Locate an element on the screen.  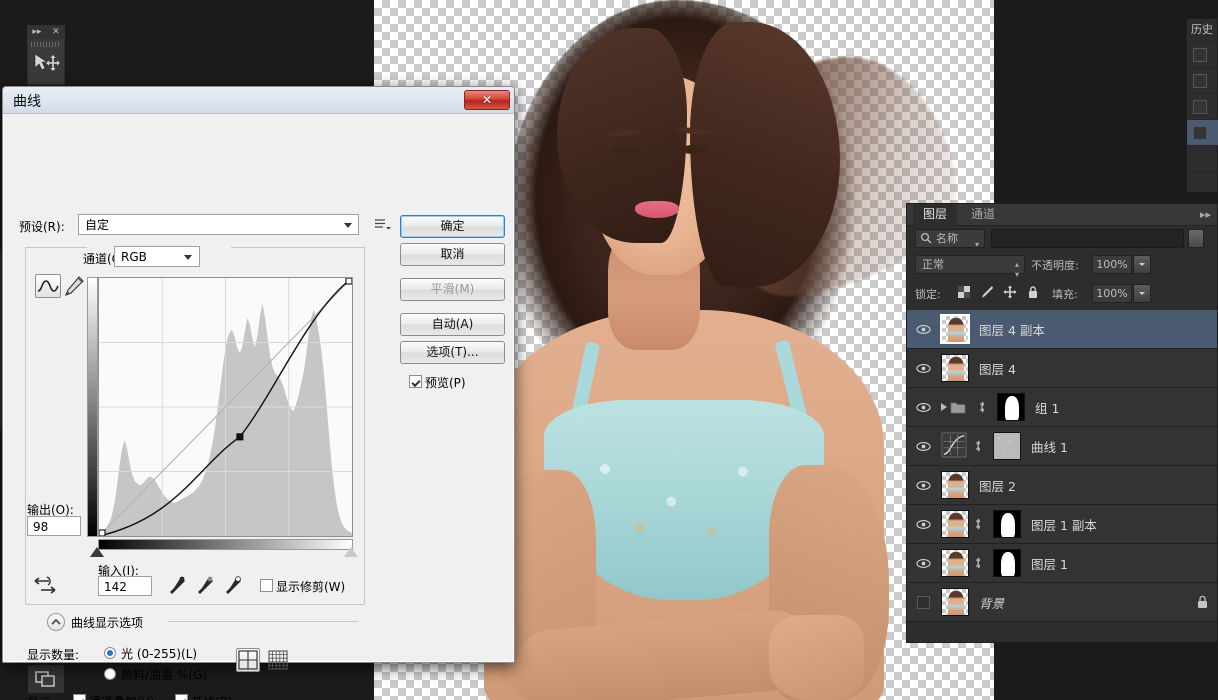
close-button: ✕ is located at coordinates (487, 100).